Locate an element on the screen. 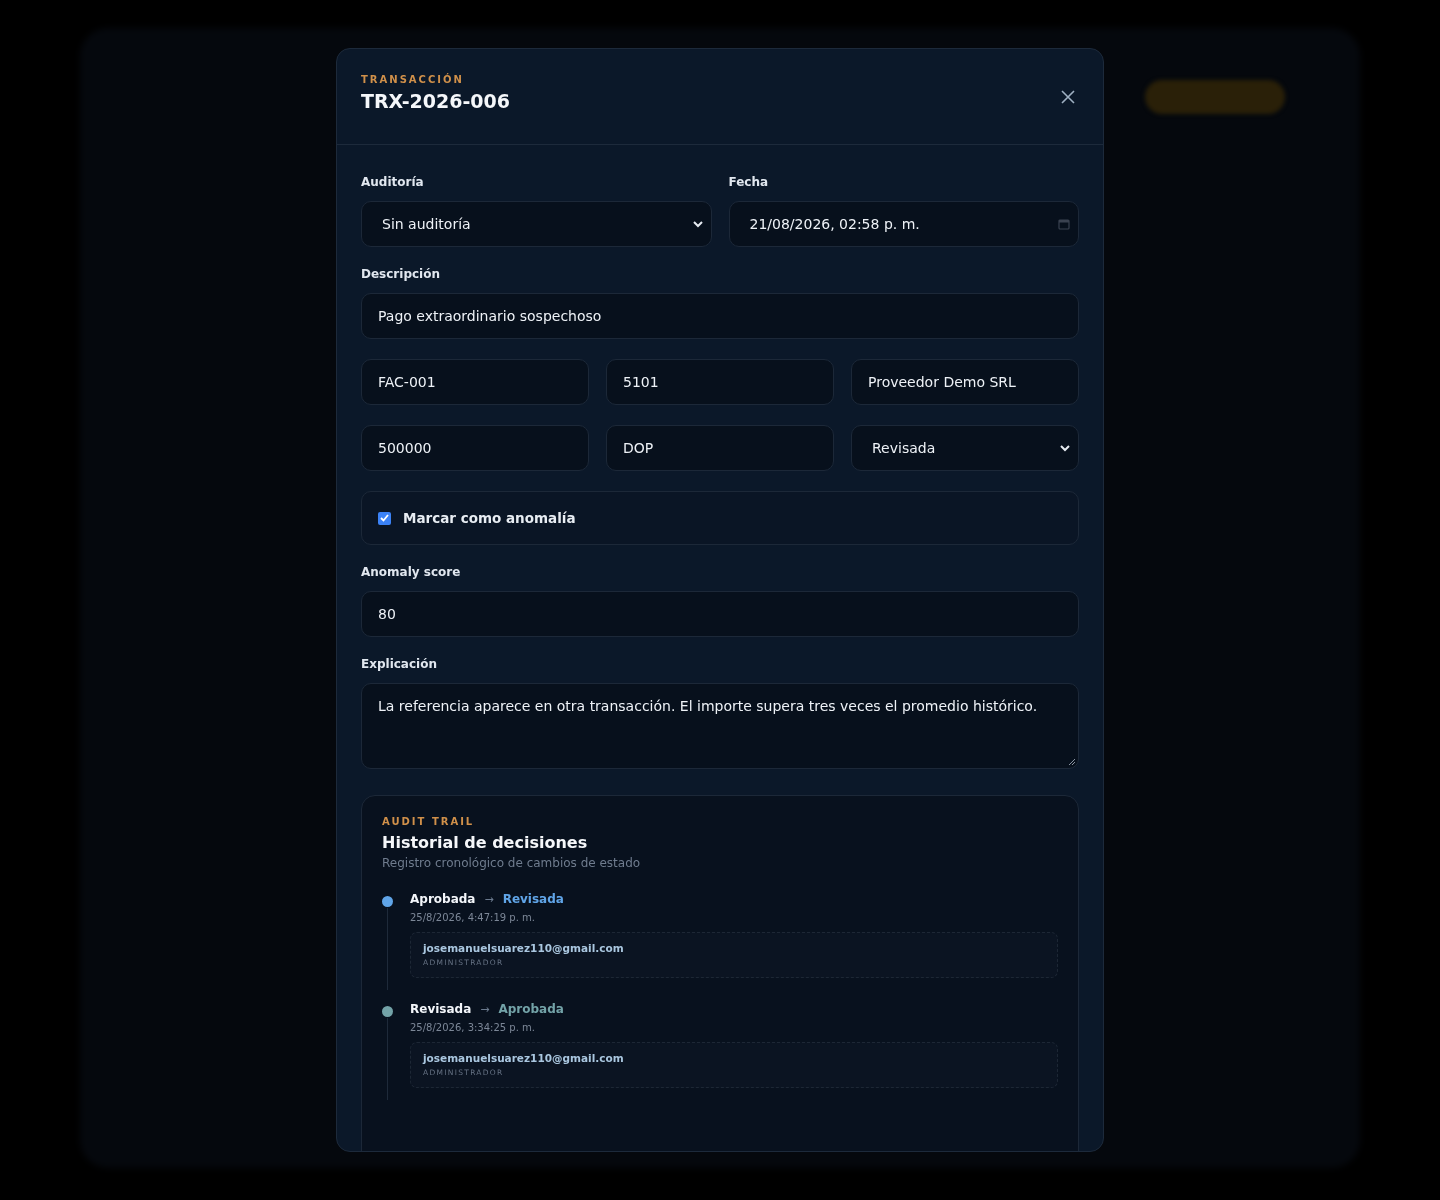 The width and height of the screenshot is (1440, 1200). checkbox-label: Marcar como anomalía is located at coordinates (489, 518).